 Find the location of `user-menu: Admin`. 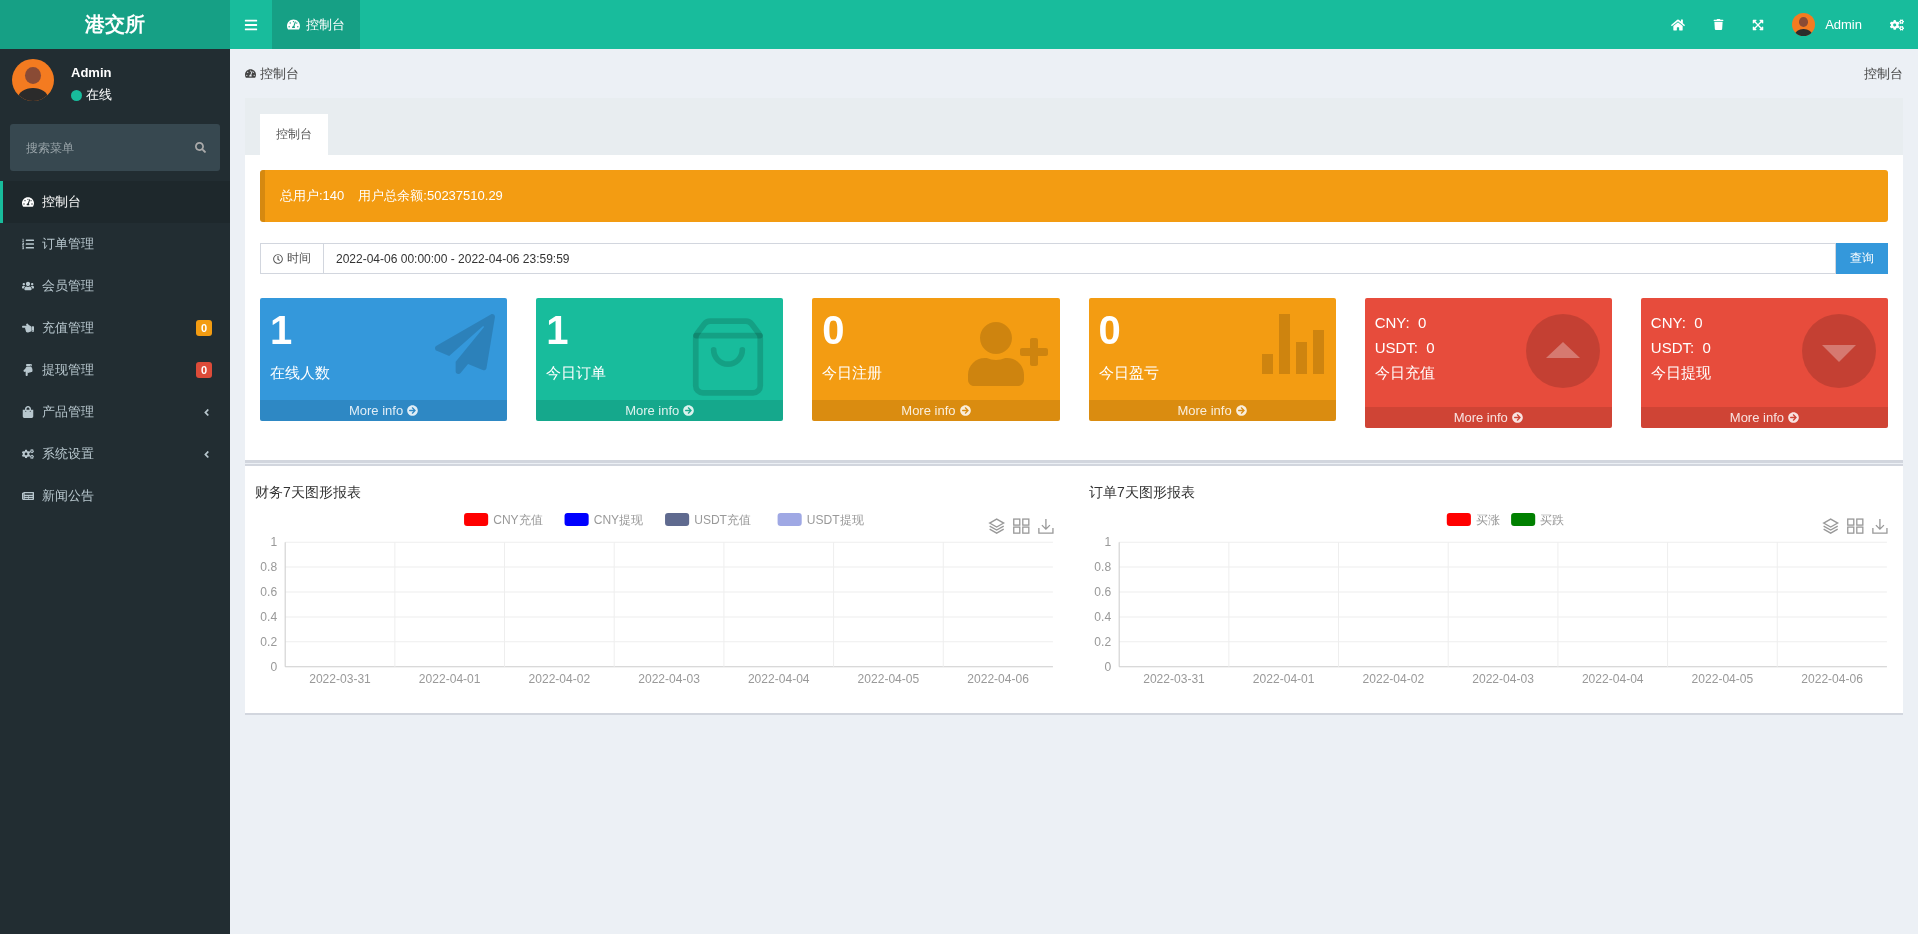

user-menu: Admin is located at coordinates (1827, 24).